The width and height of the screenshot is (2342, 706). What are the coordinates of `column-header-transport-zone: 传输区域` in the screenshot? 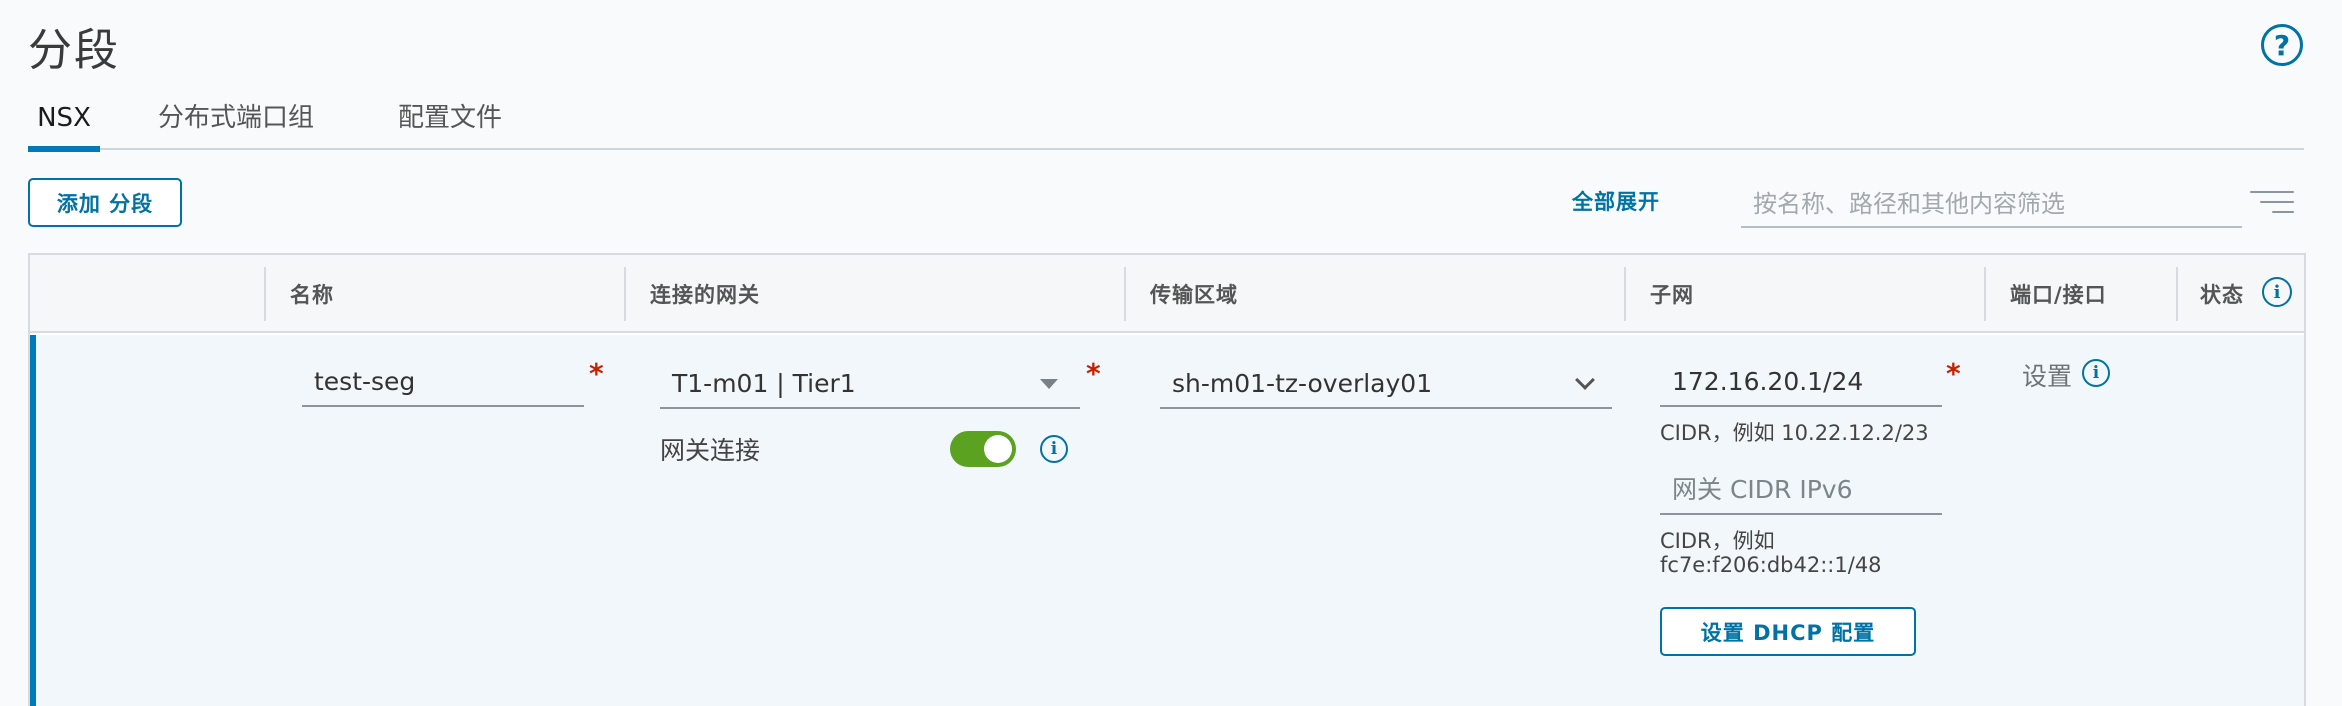 It's located at (1194, 294).